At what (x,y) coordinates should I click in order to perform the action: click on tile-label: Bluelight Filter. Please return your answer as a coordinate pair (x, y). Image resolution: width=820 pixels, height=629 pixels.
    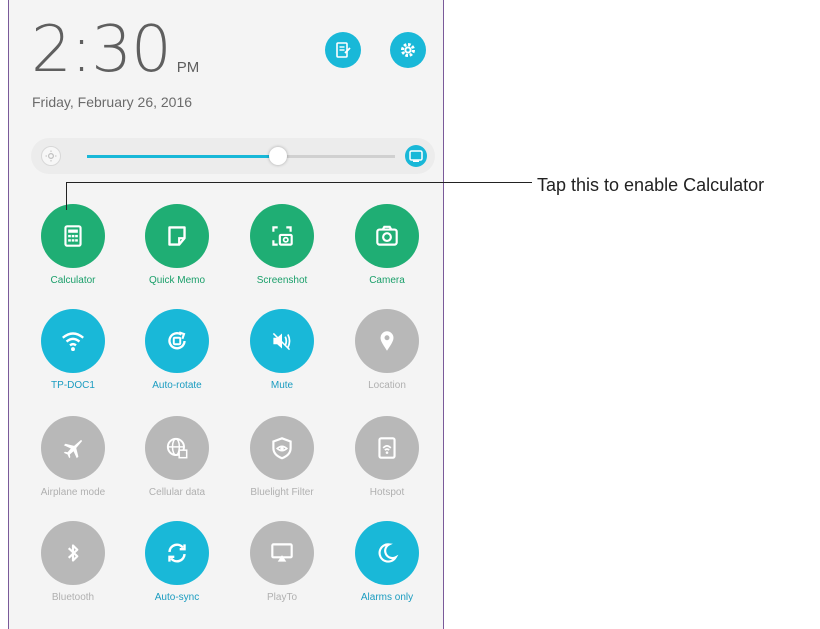
    Looking at the image, I should click on (282, 492).